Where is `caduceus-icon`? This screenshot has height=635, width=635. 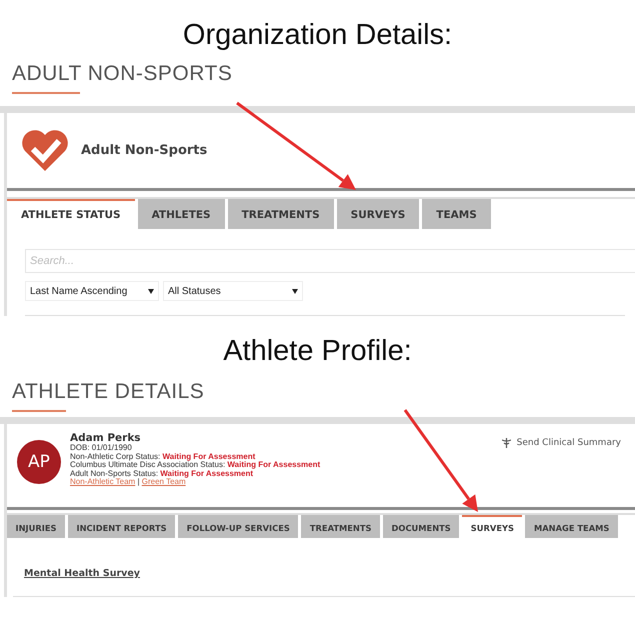 caduceus-icon is located at coordinates (506, 443).